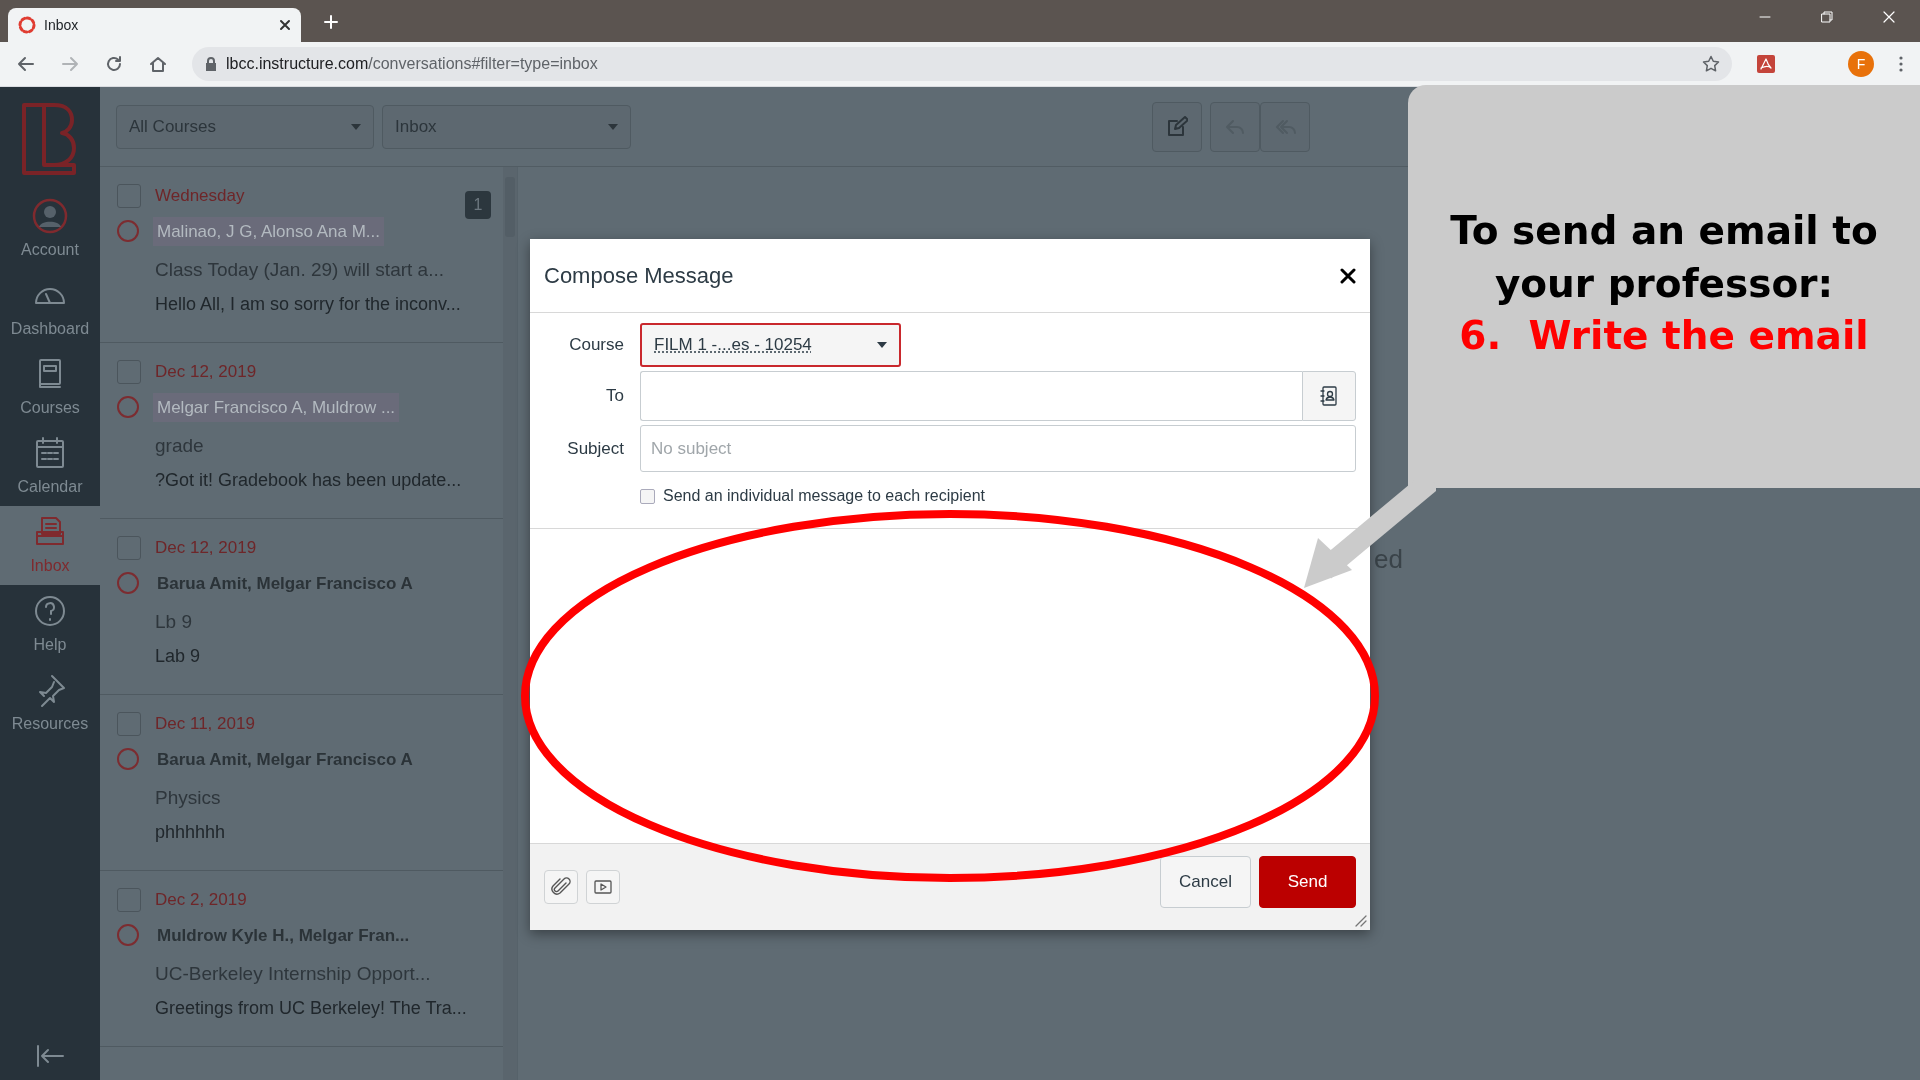 The image size is (1920, 1080). Describe the element at coordinates (596, 345) in the screenshot. I see `field-label: Course` at that location.